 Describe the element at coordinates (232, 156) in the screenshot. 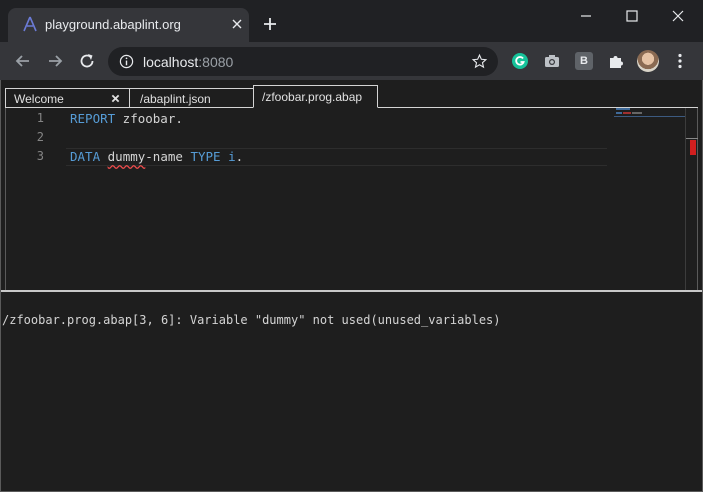

I see `type-name: i` at that location.